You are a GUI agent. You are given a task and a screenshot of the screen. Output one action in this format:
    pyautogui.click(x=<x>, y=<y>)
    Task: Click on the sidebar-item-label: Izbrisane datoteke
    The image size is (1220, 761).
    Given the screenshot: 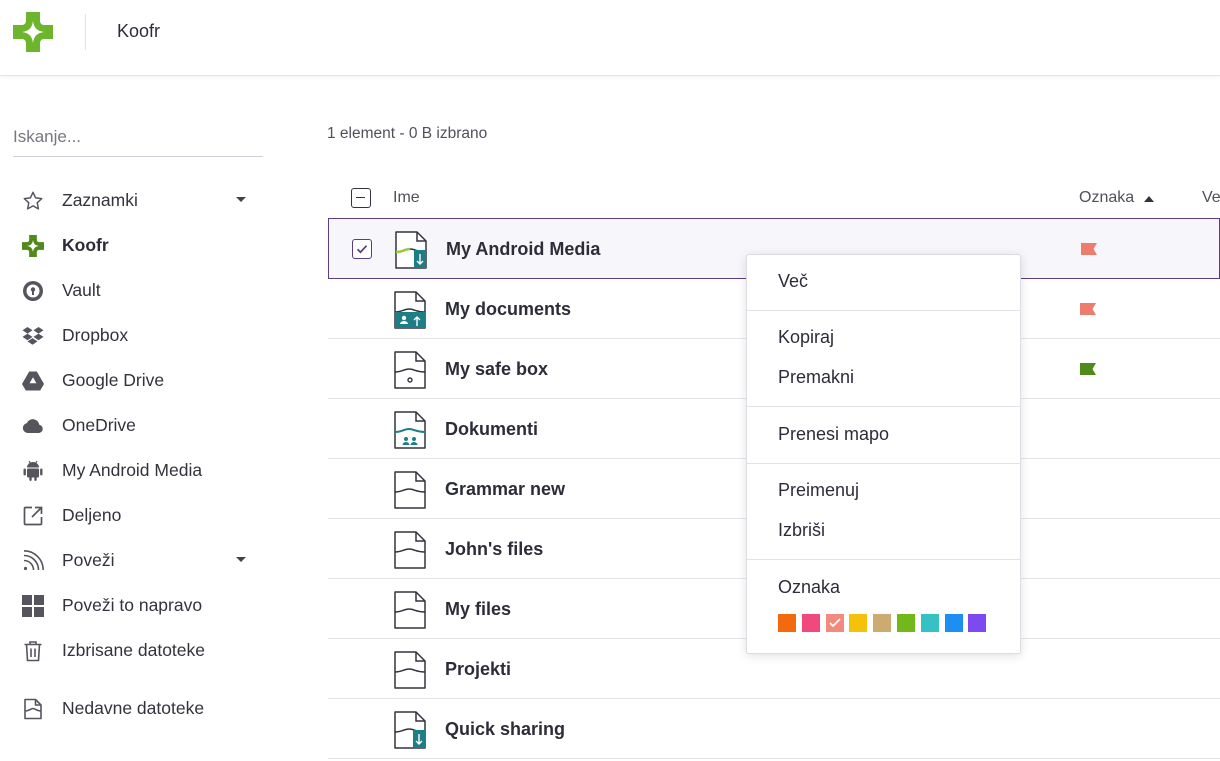 What is the action you would take?
    pyautogui.click(x=134, y=650)
    